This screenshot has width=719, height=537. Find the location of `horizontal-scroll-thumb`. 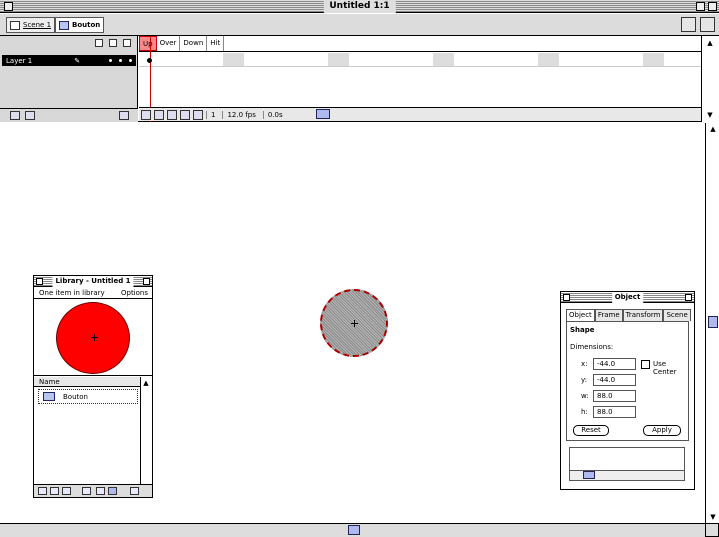

horizontal-scroll-thumb is located at coordinates (354, 530).